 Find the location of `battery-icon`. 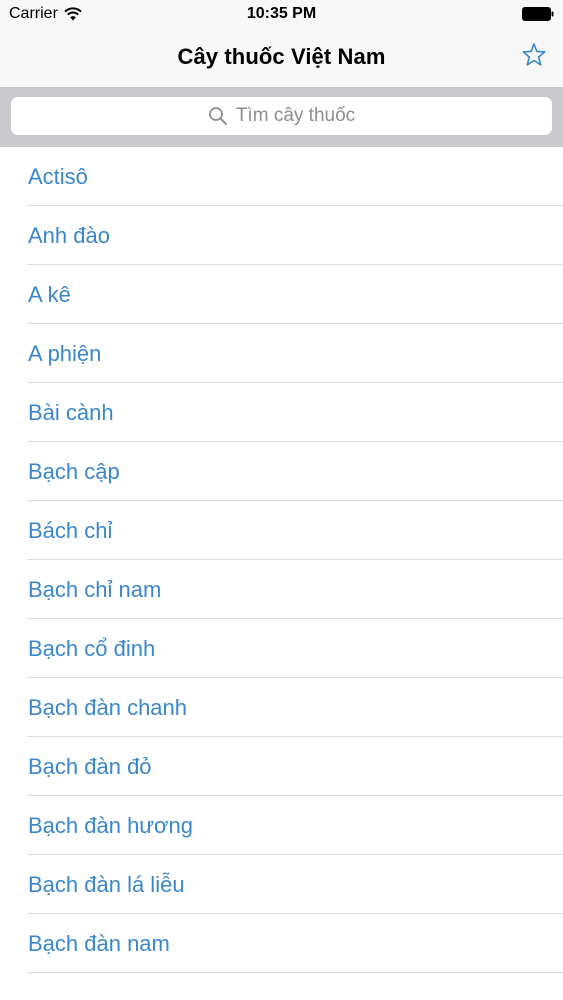

battery-icon is located at coordinates (538, 14).